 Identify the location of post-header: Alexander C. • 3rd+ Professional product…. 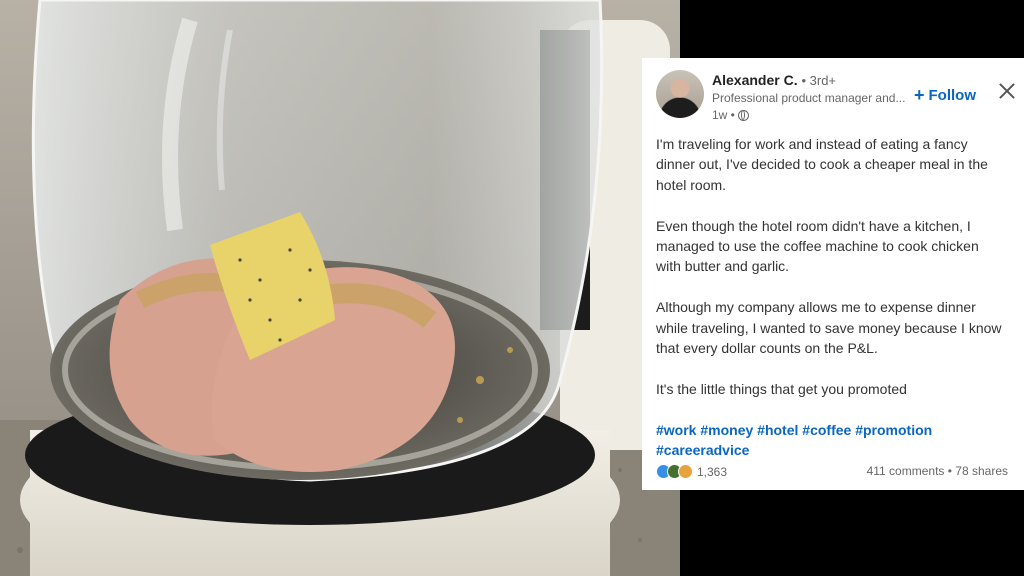
(833, 93).